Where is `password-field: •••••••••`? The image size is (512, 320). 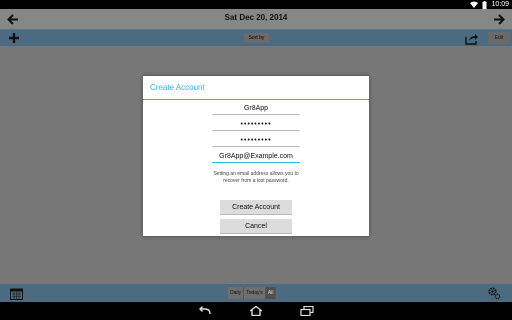
password-field: ••••••••• is located at coordinates (256, 125).